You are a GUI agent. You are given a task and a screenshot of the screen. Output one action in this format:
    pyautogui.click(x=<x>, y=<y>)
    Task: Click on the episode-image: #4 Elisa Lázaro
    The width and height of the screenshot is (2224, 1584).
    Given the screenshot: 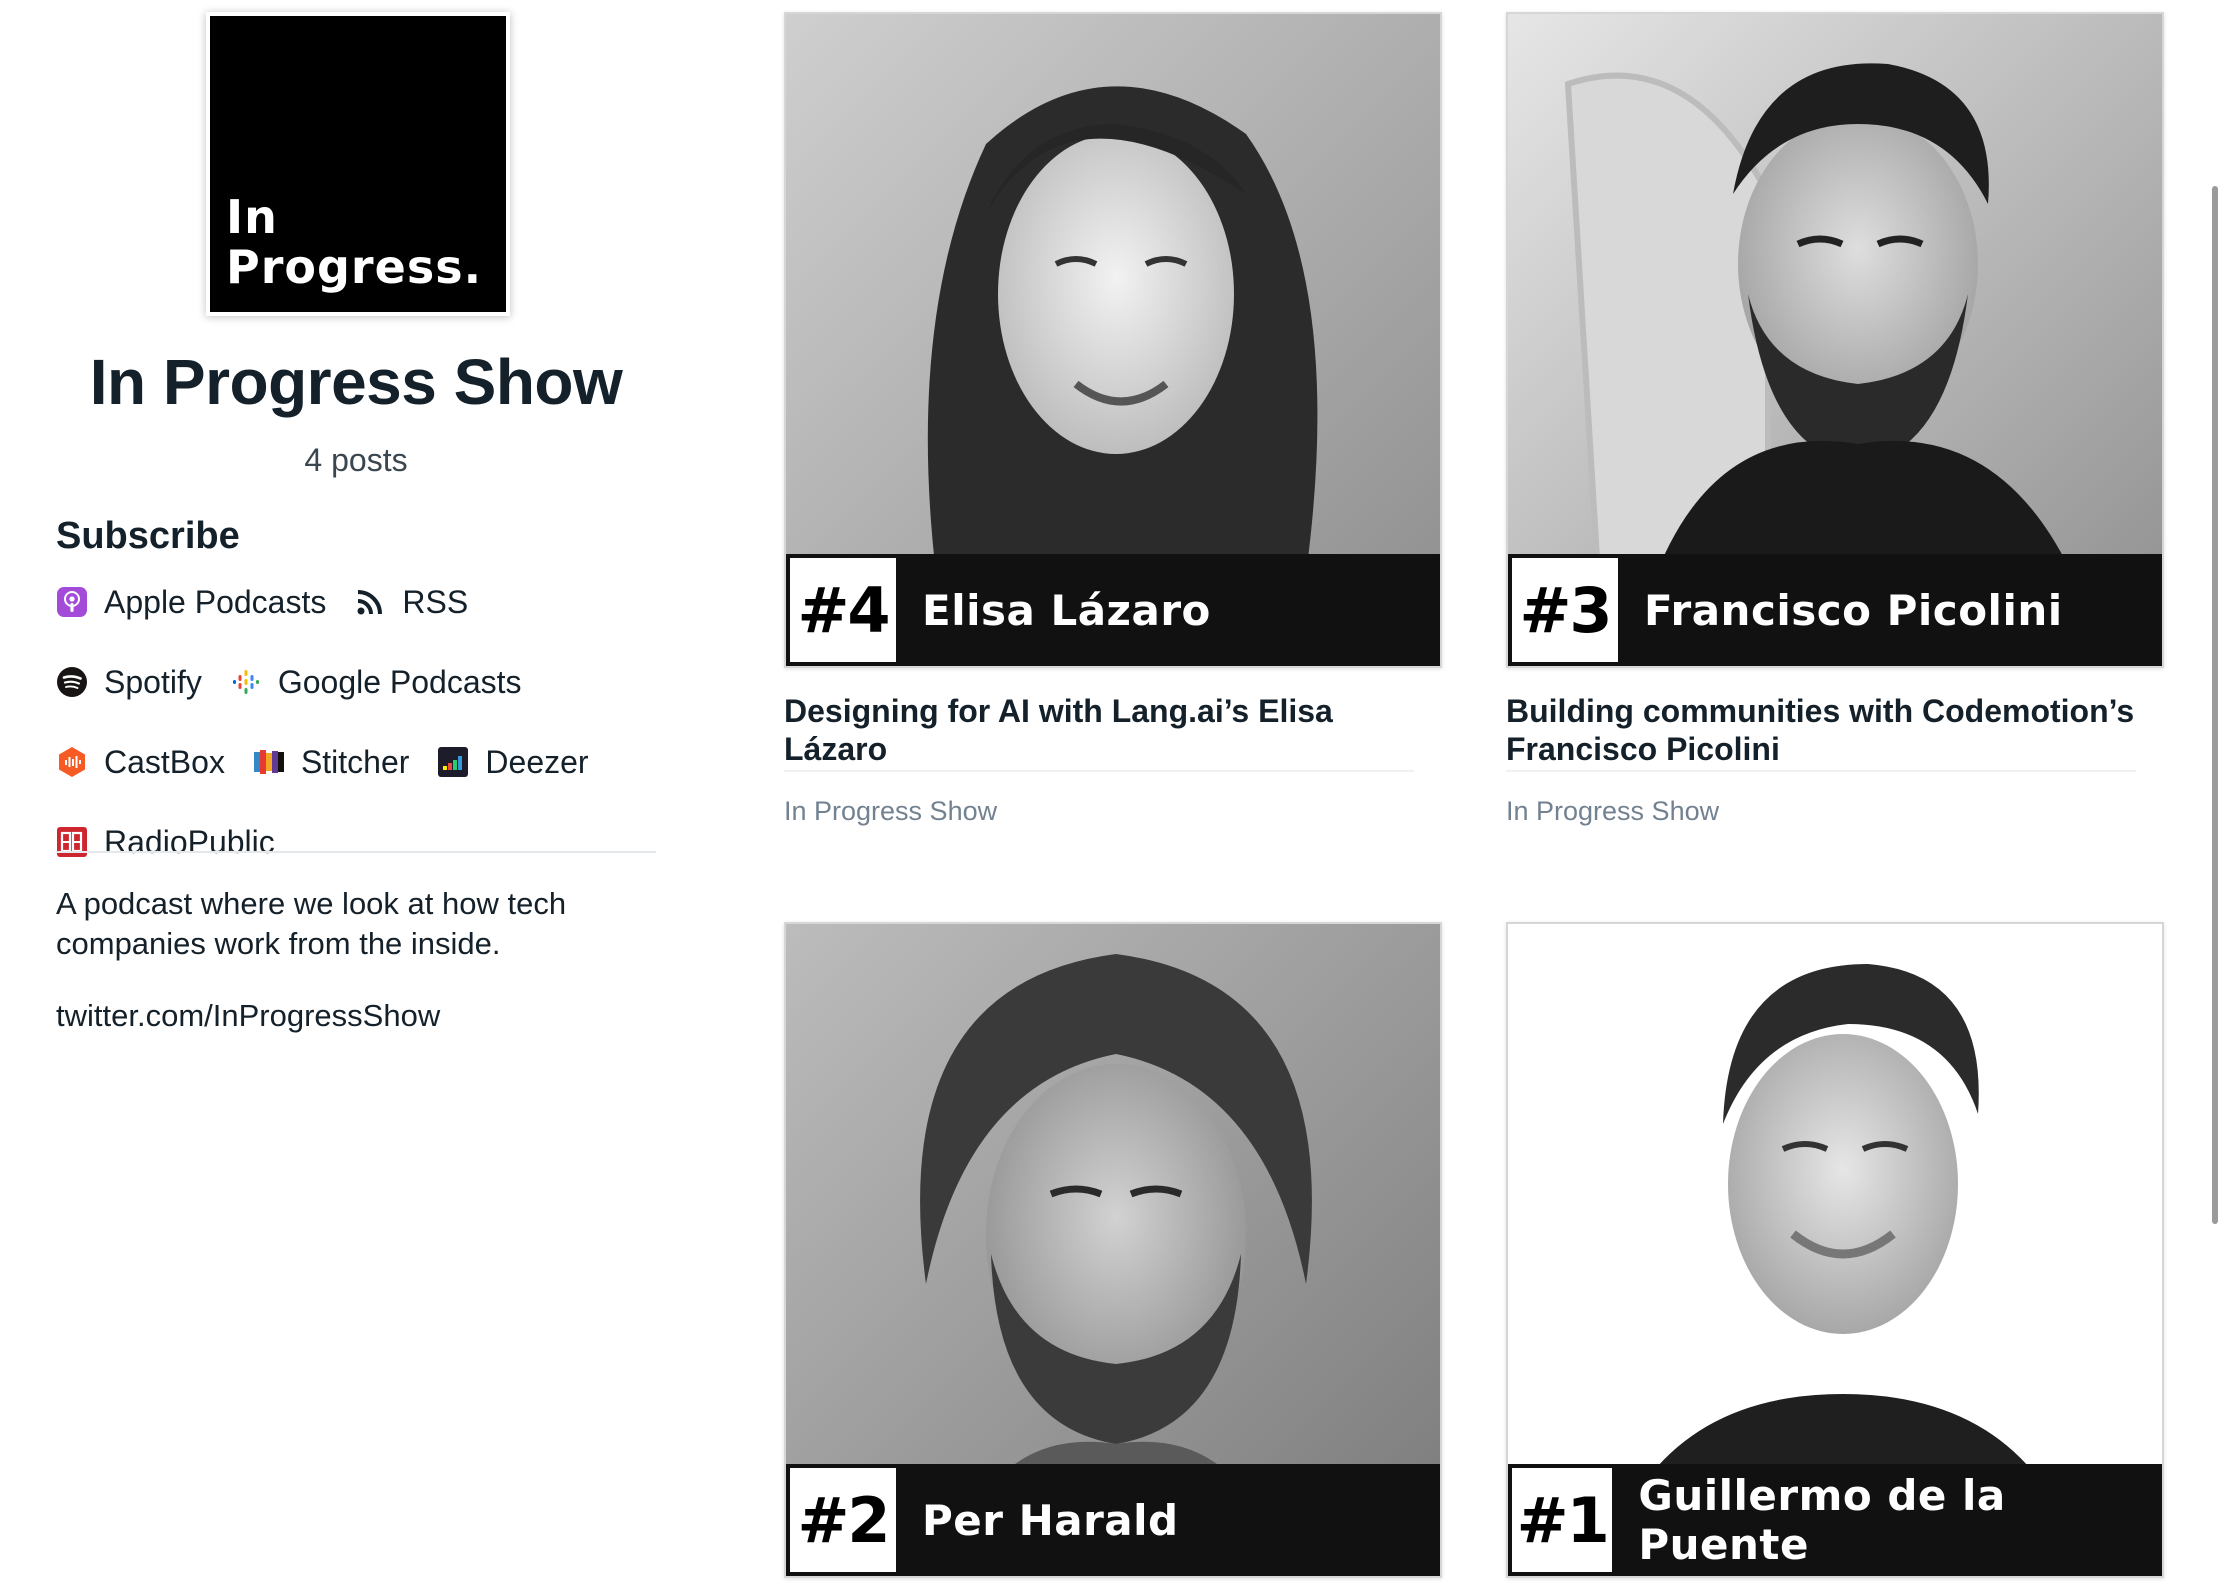 What is the action you would take?
    pyautogui.click(x=1113, y=340)
    